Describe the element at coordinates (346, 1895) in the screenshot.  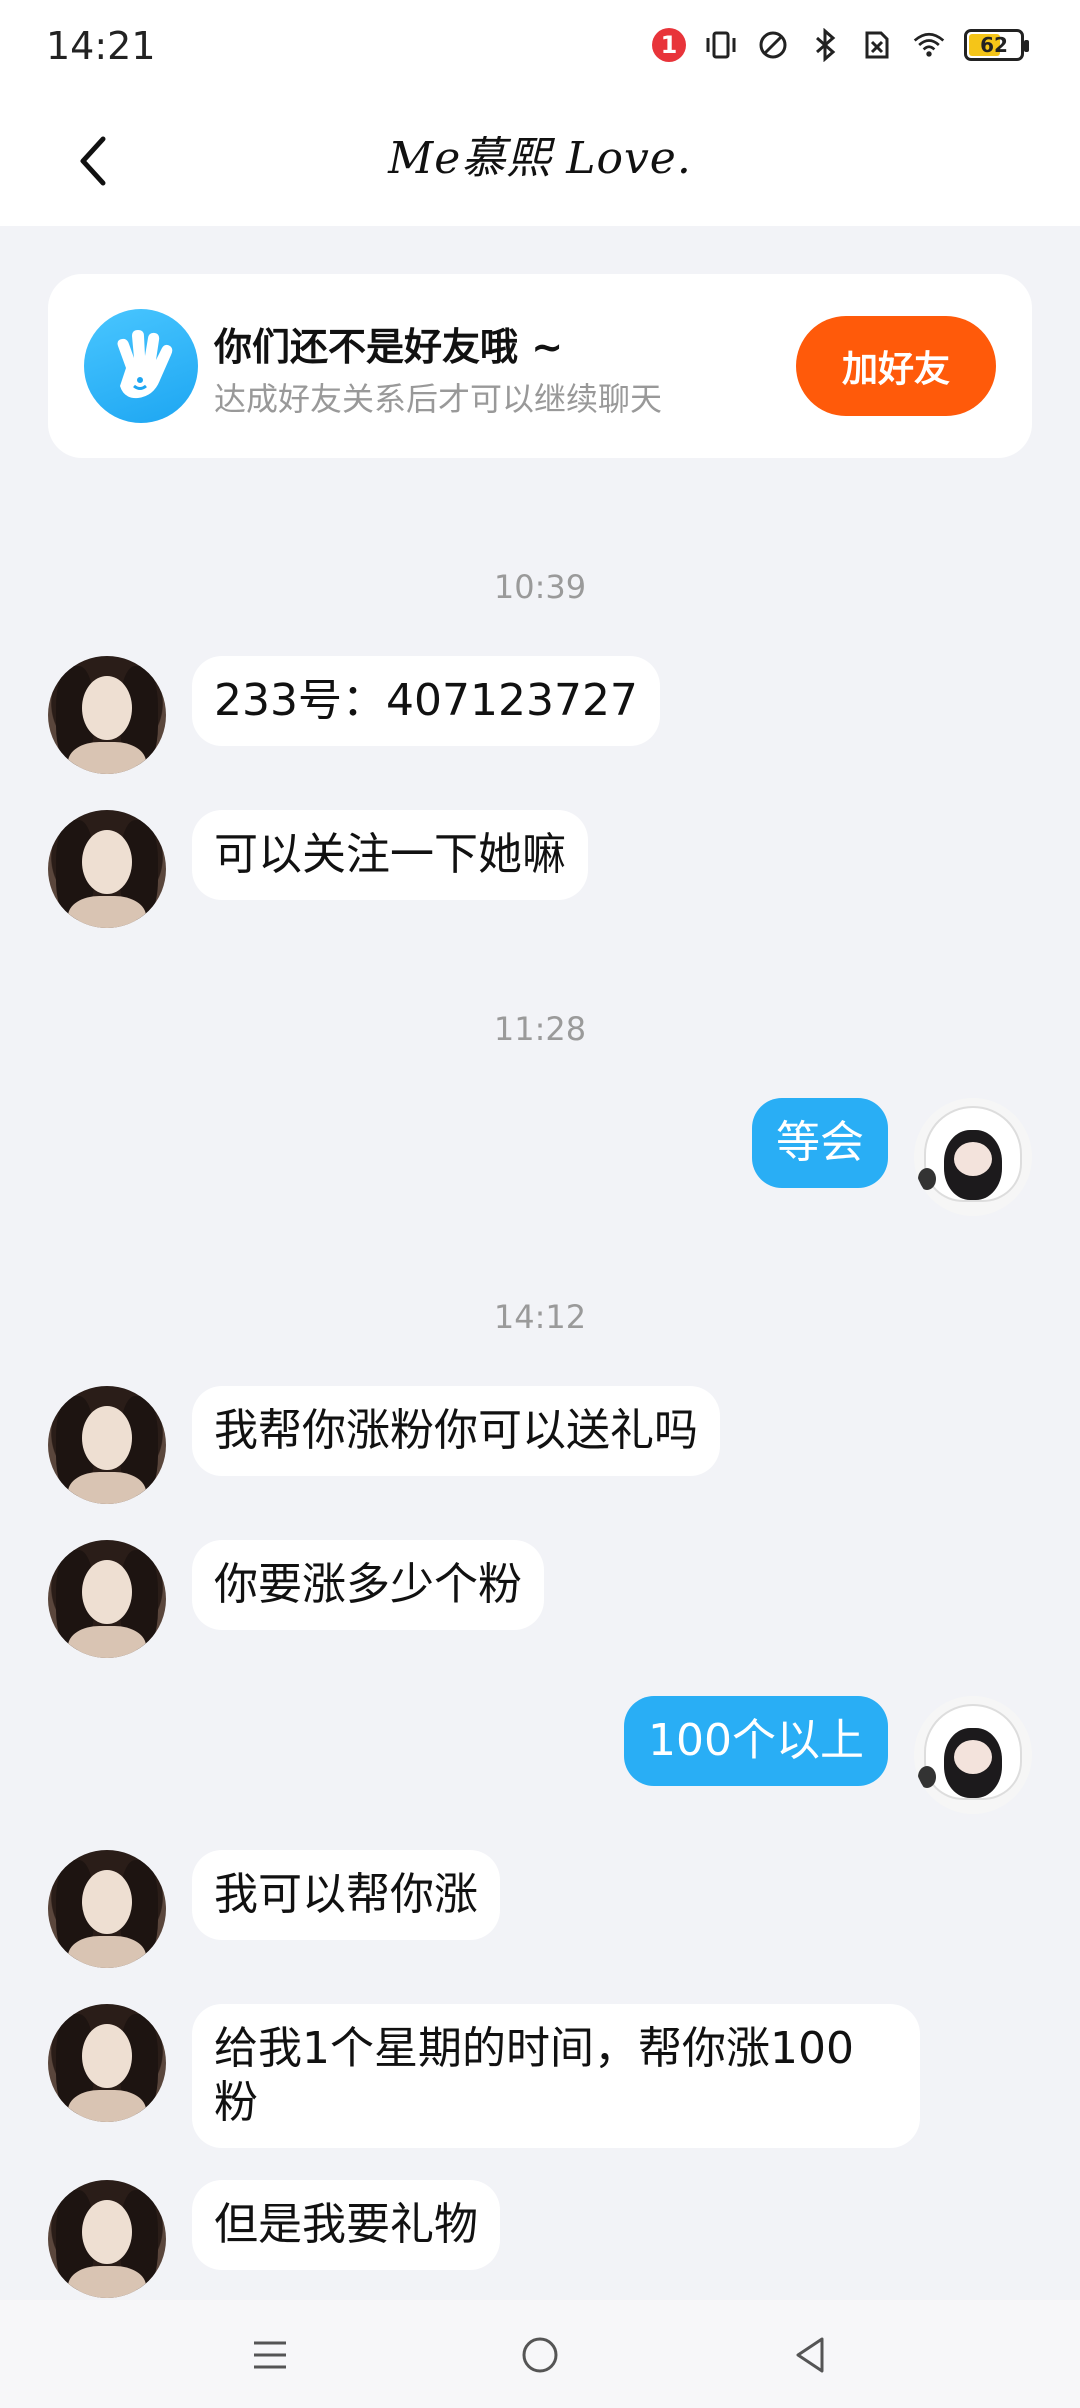
I see `message-bubble-incoming: 我可以帮你涨` at that location.